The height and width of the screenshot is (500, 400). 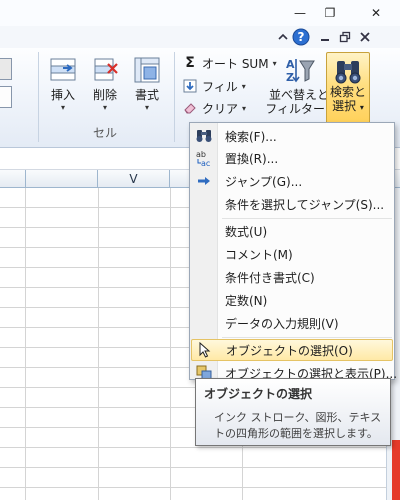 What do you see at coordinates (147, 70) in the screenshot?
I see `format-cells-icon` at bounding box center [147, 70].